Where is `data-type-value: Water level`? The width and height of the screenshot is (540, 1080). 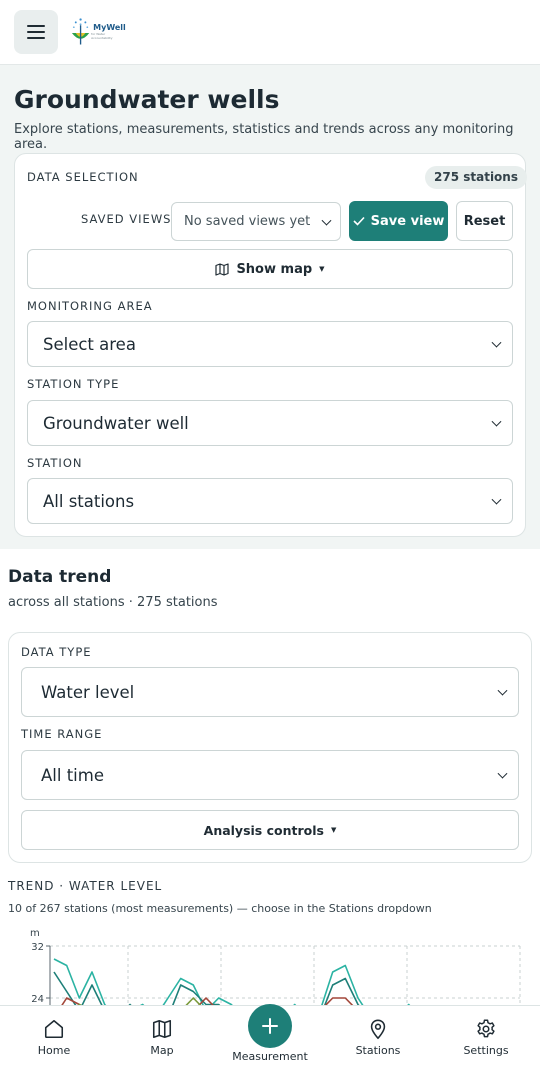 data-type-value: Water level is located at coordinates (88, 692).